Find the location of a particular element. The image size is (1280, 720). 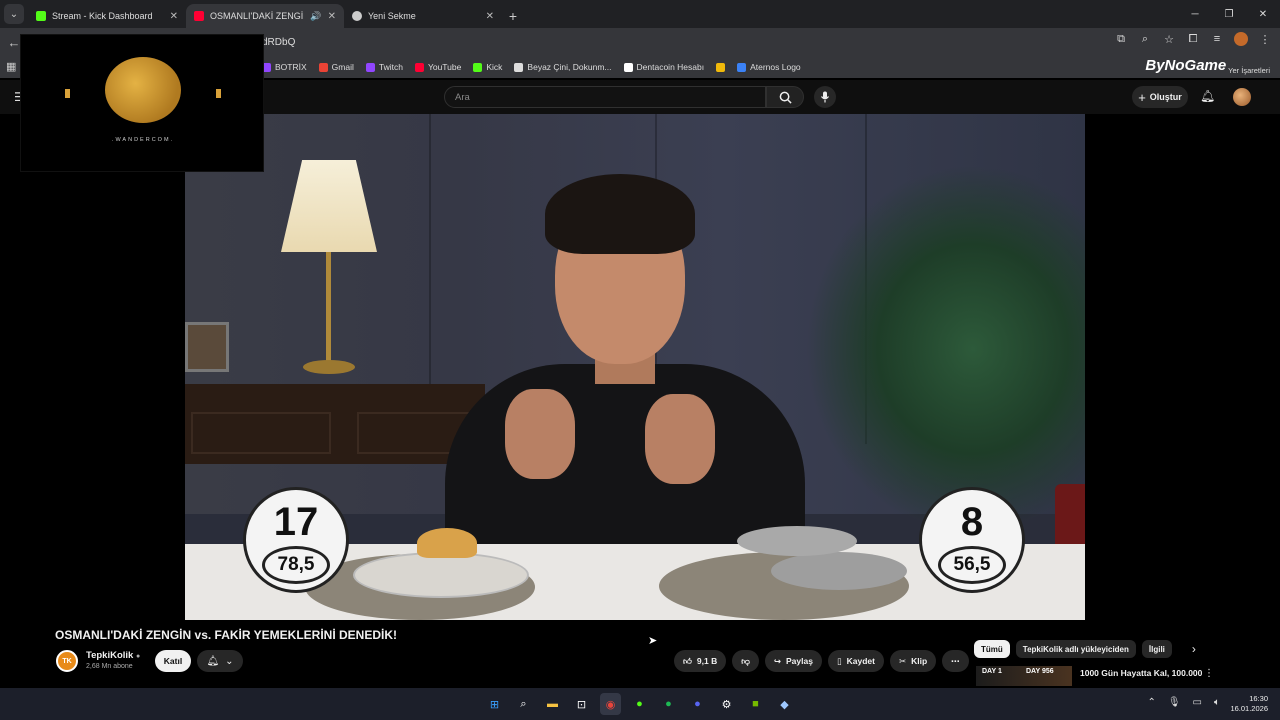

install-app-icon: ⧉ is located at coordinates (1121, 39).